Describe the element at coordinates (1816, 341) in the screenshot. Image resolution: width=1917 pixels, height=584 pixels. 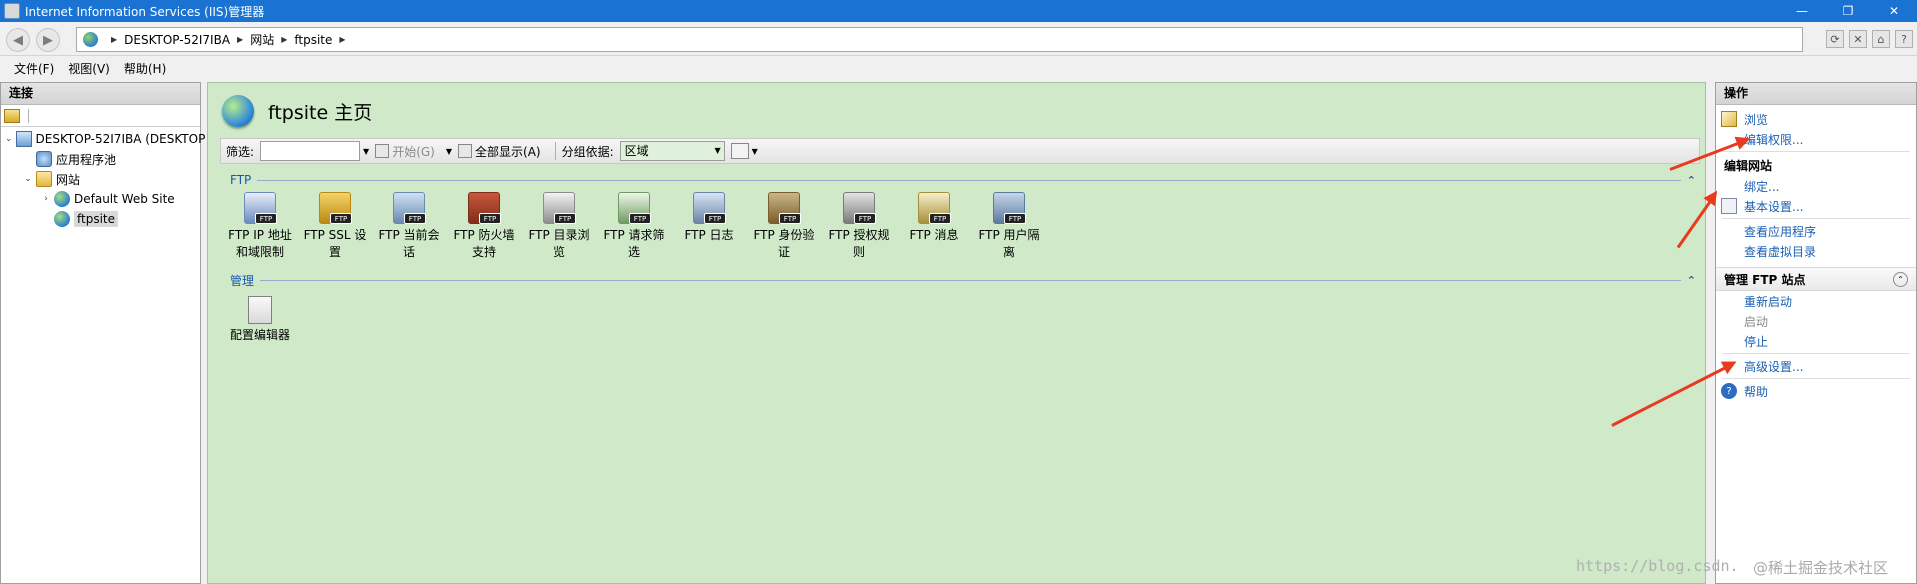
I see `action-stop: 停止` at that location.